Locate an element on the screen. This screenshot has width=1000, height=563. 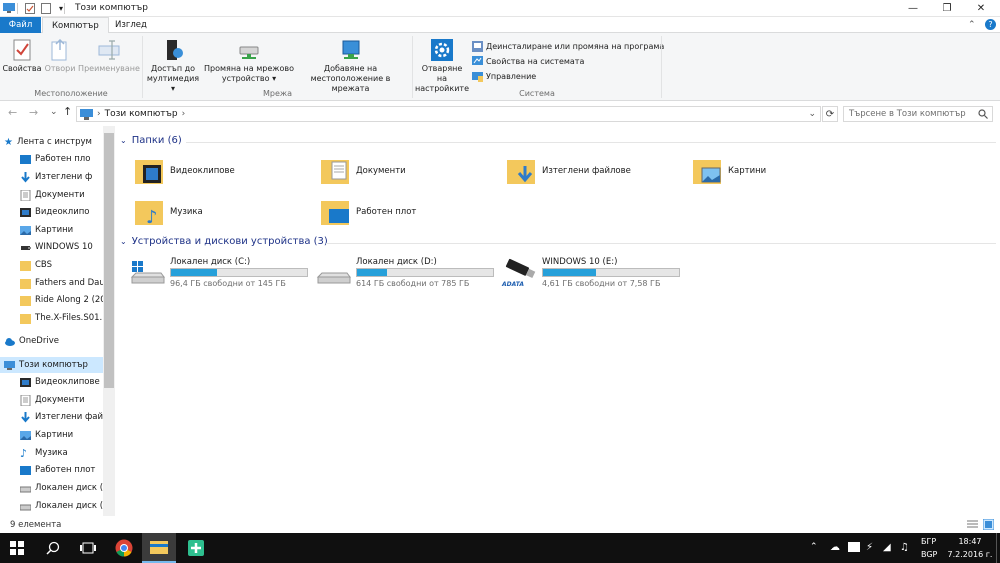
volume-icon: ♫ is located at coordinates (904, 547).